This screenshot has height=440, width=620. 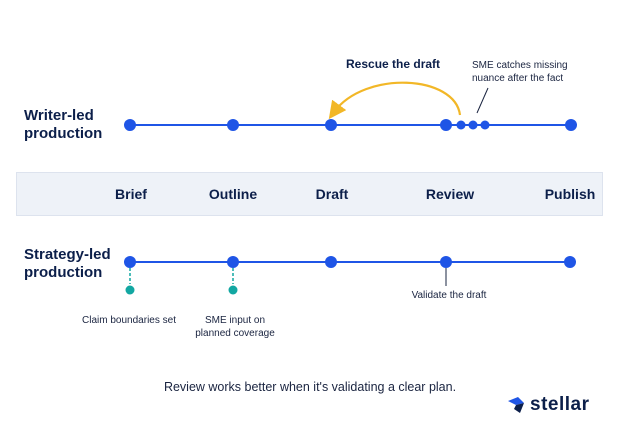 I want to click on writer-node-draft, so click(x=331, y=125).